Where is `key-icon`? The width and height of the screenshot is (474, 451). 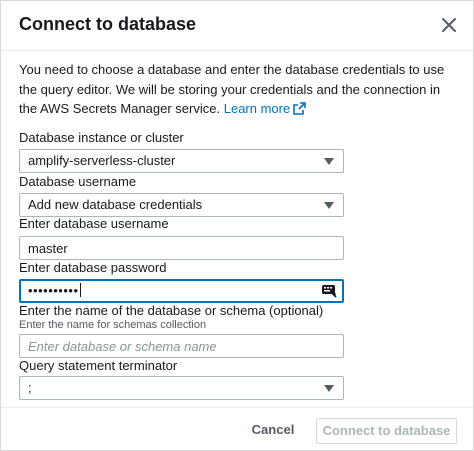
key-icon is located at coordinates (329, 291).